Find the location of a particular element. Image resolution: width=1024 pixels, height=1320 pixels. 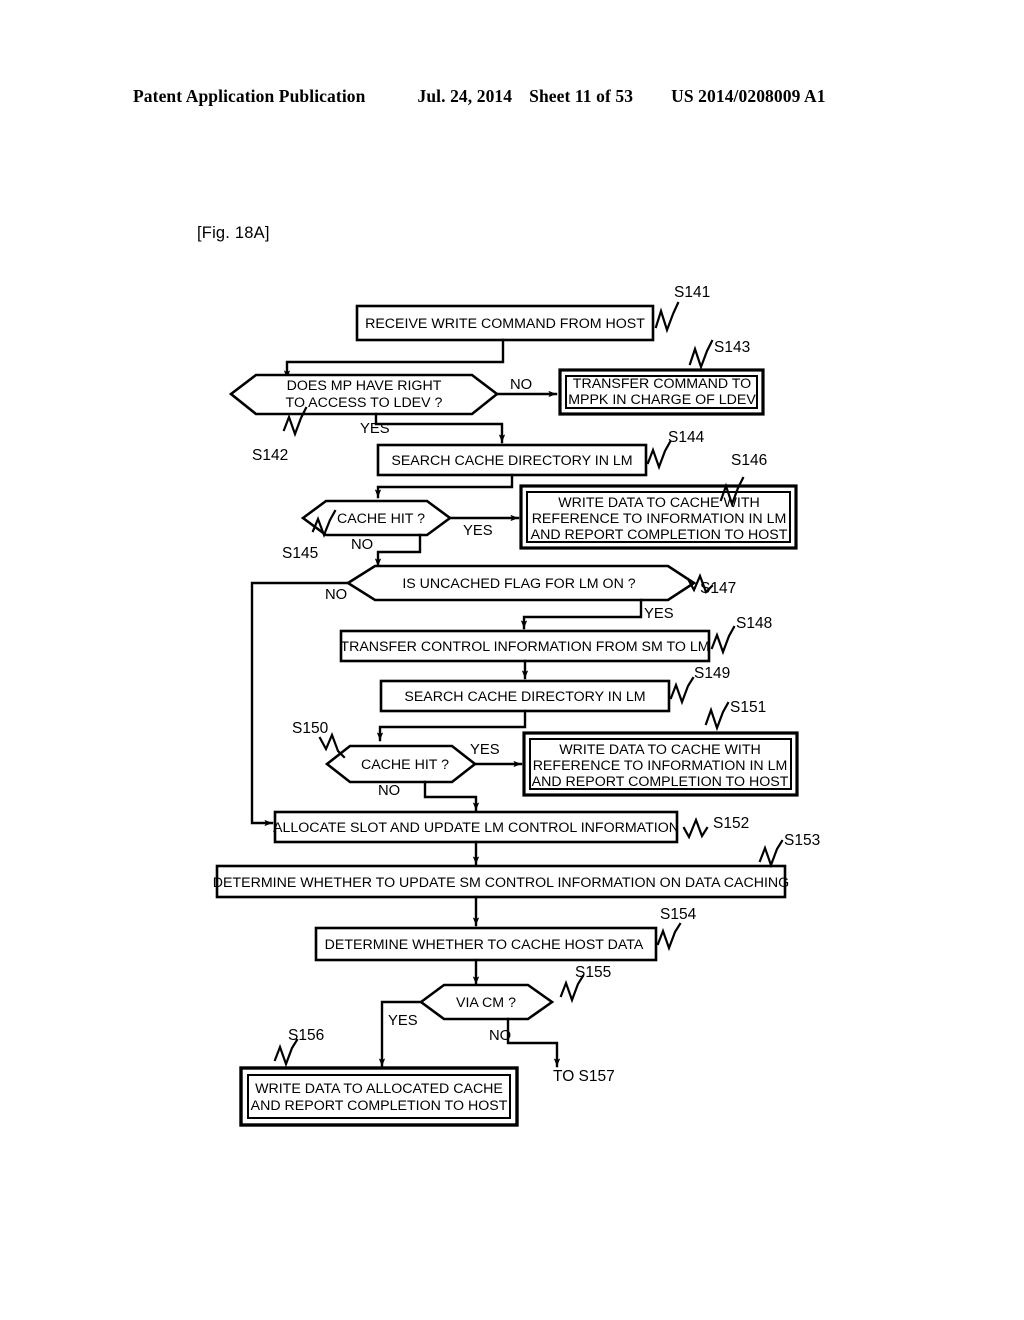

node-s151-line-0: WRITE DATA TO CACHE WITH is located at coordinates (660, 750).